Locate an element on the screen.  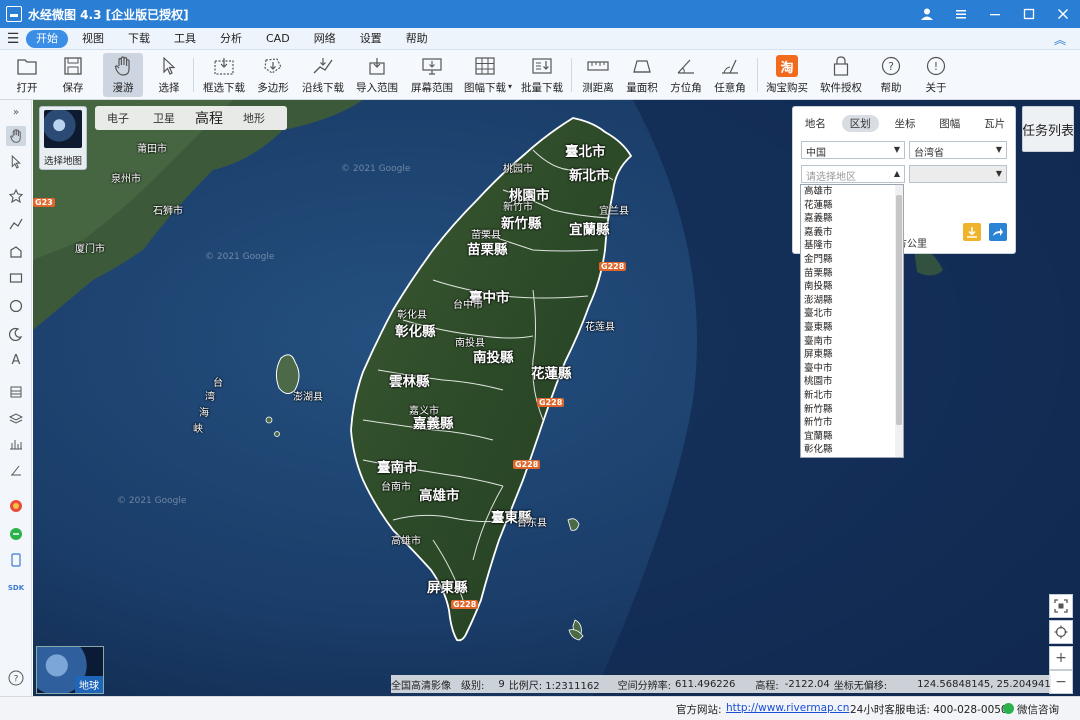
license-button: 软件授权 is located at coordinates (841, 75).